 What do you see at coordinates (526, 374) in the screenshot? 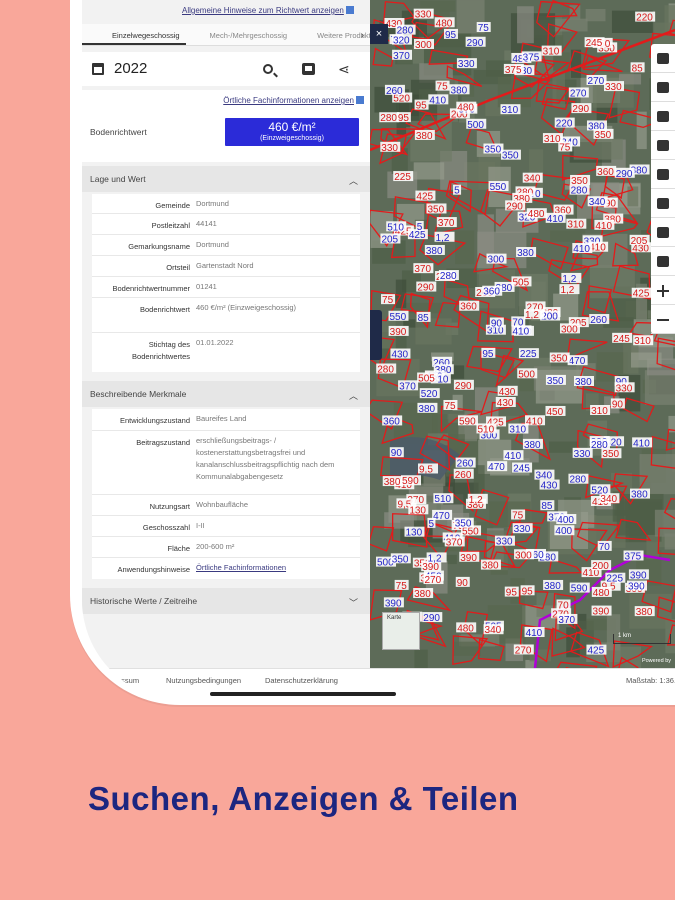
I see `value-label: 500` at bounding box center [526, 374].